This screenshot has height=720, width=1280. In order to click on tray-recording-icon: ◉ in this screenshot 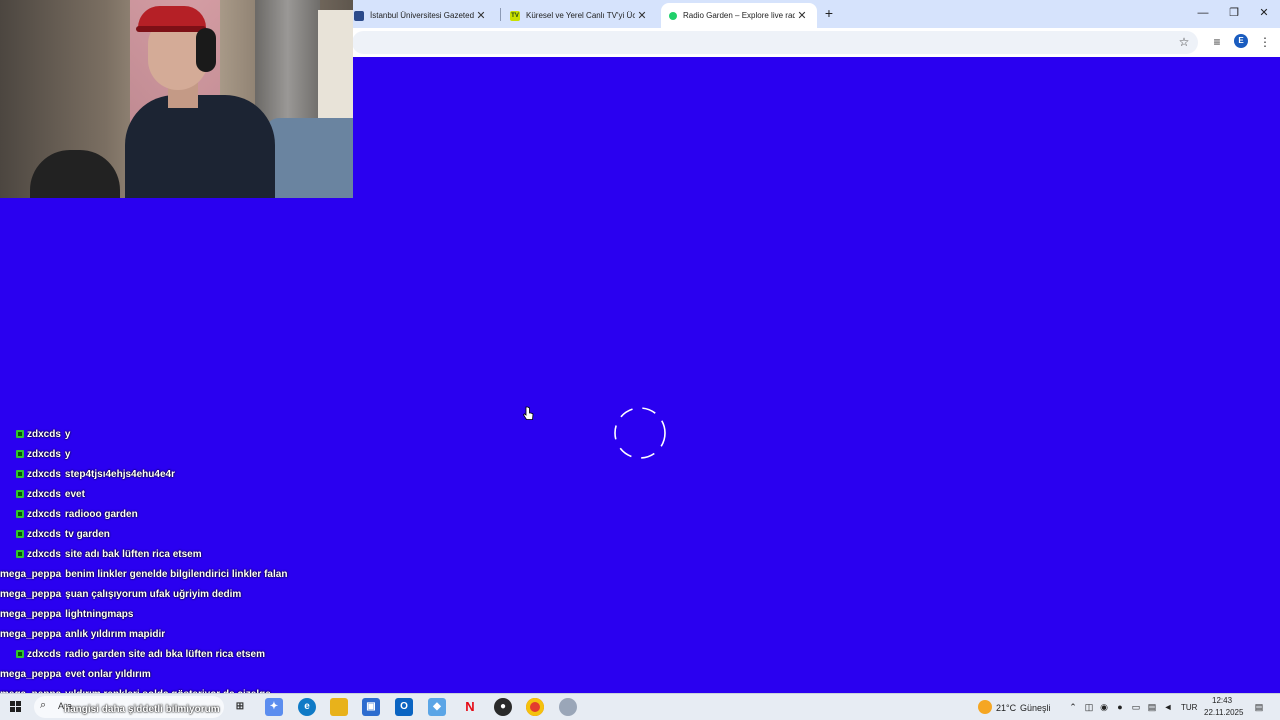, I will do `click(1104, 707)`.